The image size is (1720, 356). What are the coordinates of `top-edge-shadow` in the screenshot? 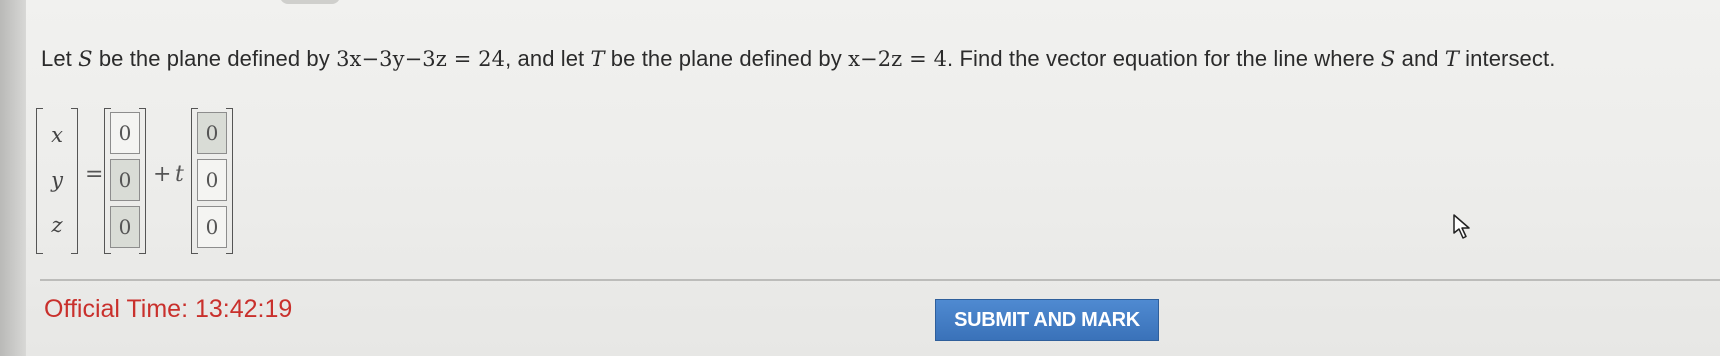 It's located at (310, 2).